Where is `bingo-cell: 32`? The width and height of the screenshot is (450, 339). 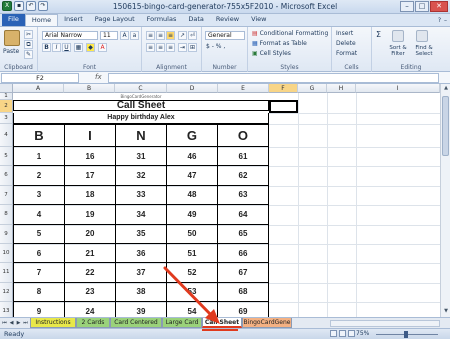
bingo-cell: 32 is located at coordinates (140, 175).